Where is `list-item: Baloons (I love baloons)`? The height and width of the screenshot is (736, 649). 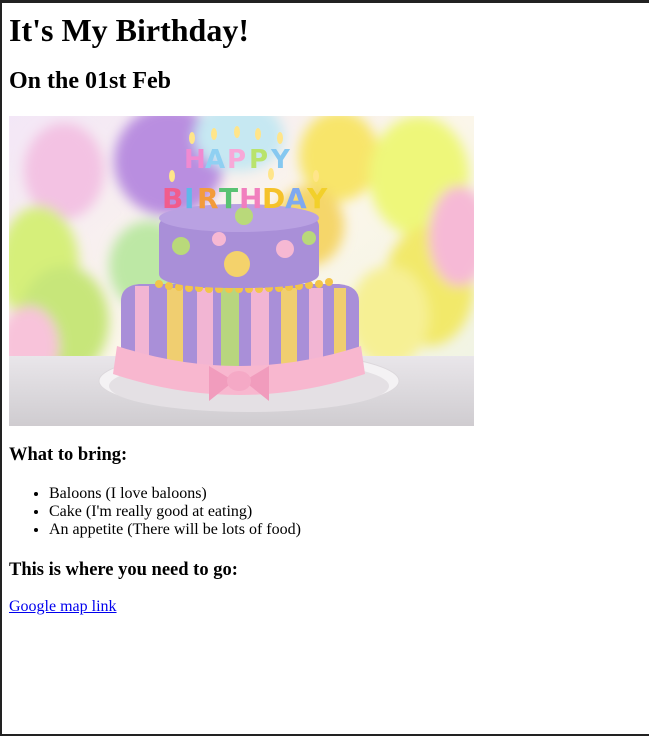 list-item: Baloons (I love baloons) is located at coordinates (175, 494).